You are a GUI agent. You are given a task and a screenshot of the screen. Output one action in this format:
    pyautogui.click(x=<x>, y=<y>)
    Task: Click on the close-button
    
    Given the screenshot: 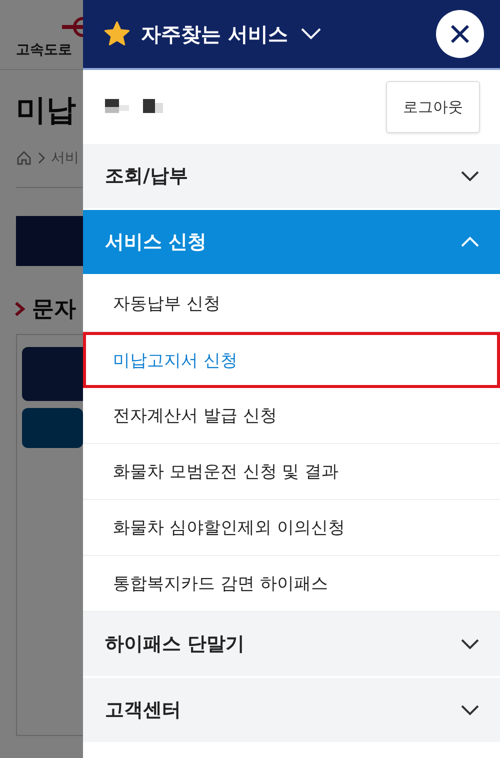 What is the action you would take?
    pyautogui.click(x=460, y=34)
    